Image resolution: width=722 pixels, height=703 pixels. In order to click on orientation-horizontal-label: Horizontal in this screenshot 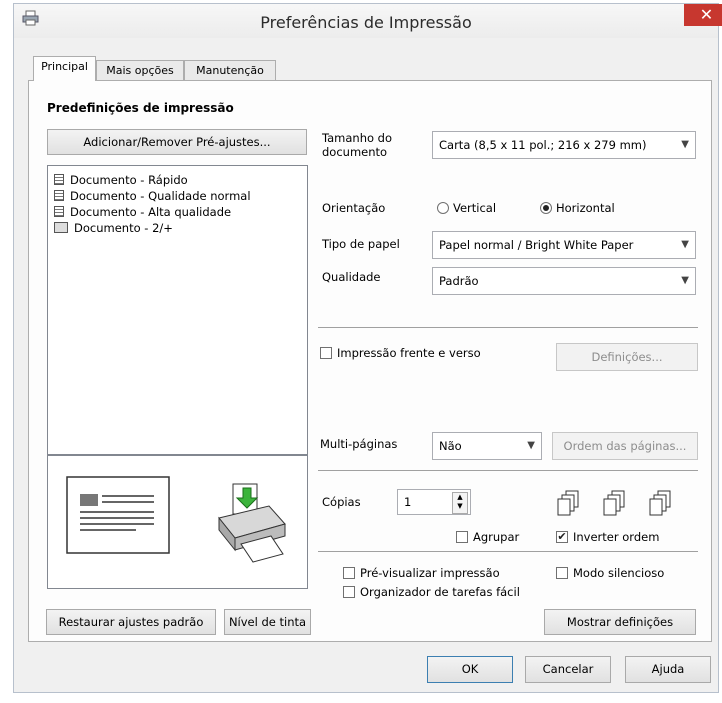, I will do `click(585, 208)`.